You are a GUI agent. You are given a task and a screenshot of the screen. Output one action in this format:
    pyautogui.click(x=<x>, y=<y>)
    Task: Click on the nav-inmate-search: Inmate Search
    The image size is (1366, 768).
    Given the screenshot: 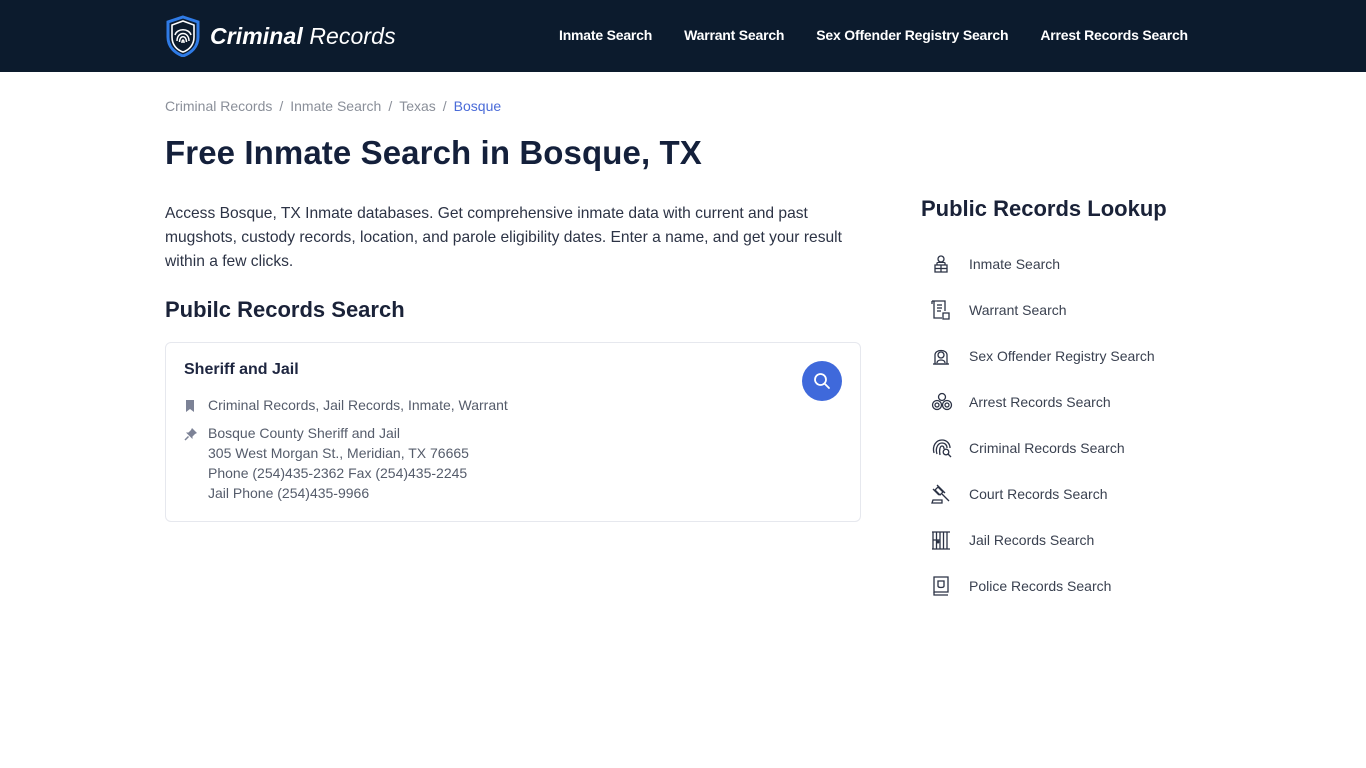 What is the action you would take?
    pyautogui.click(x=605, y=35)
    